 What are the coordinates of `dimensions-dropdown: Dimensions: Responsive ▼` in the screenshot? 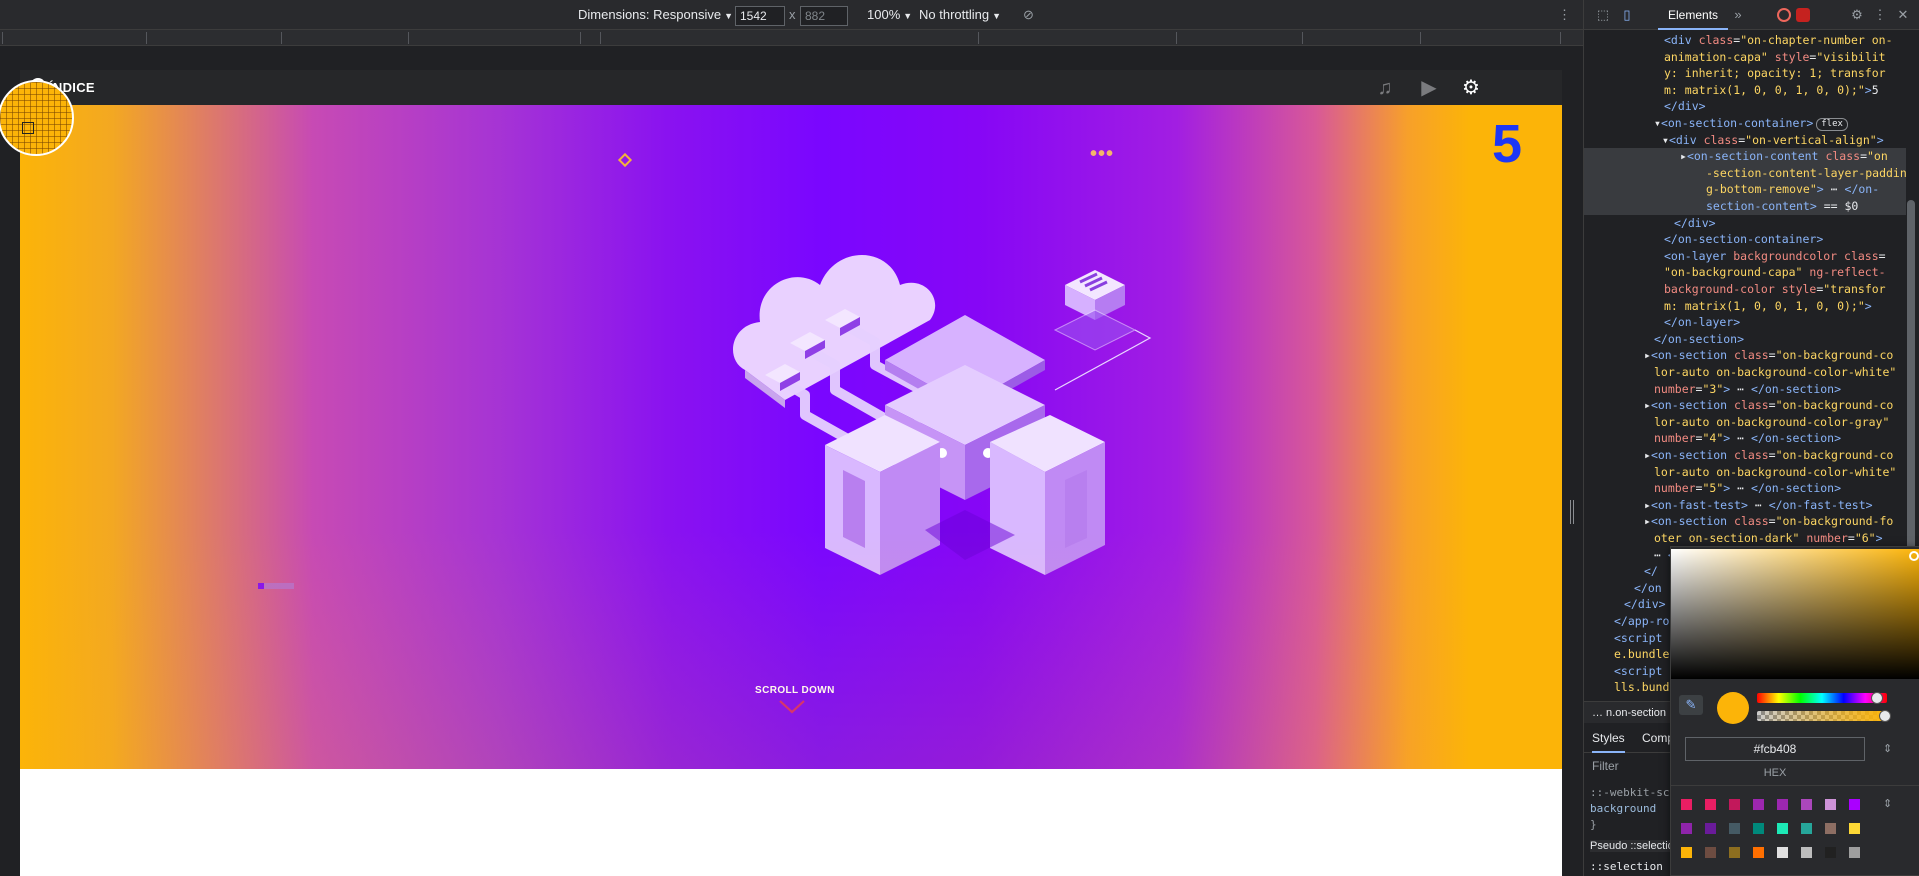 It's located at (655, 14).